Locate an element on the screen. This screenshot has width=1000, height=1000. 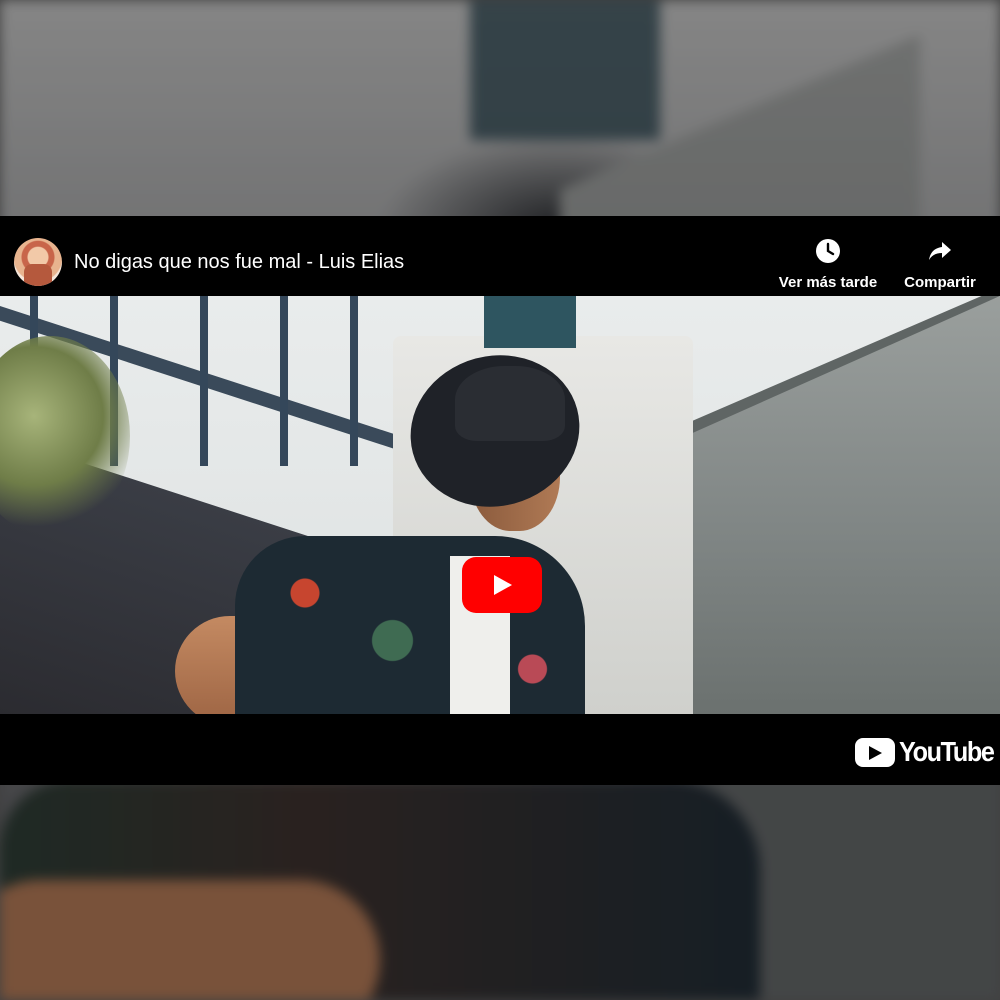
thumbnail-pole is located at coordinates (530, 322).